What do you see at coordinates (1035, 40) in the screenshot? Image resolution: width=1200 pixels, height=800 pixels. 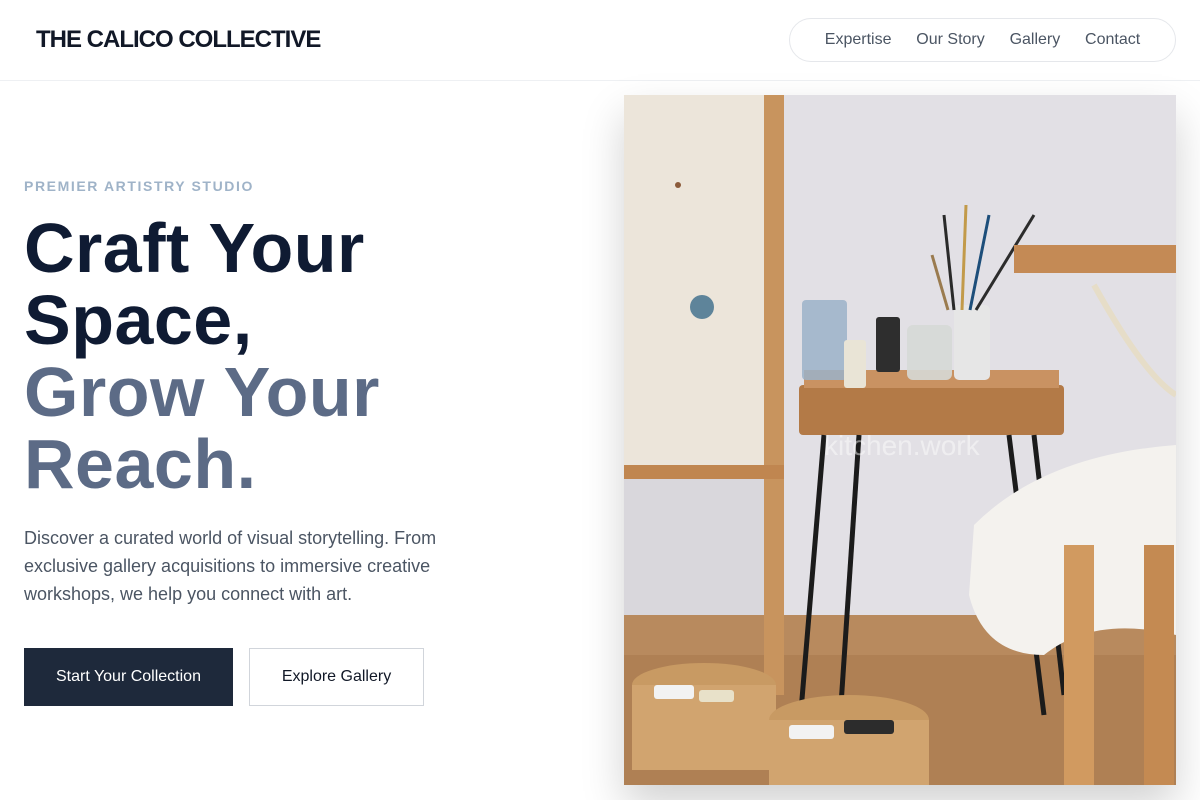 I see `nav-link-gallery: Gallery` at bounding box center [1035, 40].